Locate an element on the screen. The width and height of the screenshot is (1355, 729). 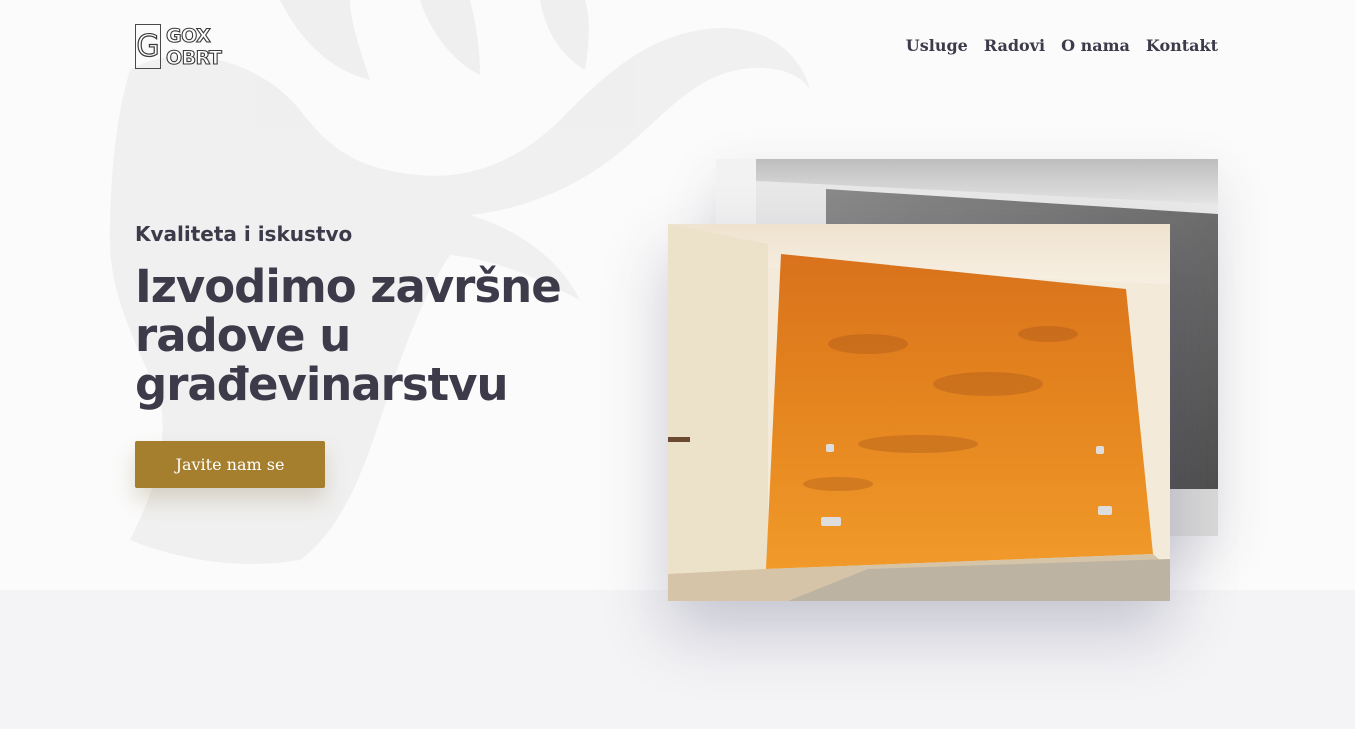
logo-mark: G is located at coordinates (148, 46).